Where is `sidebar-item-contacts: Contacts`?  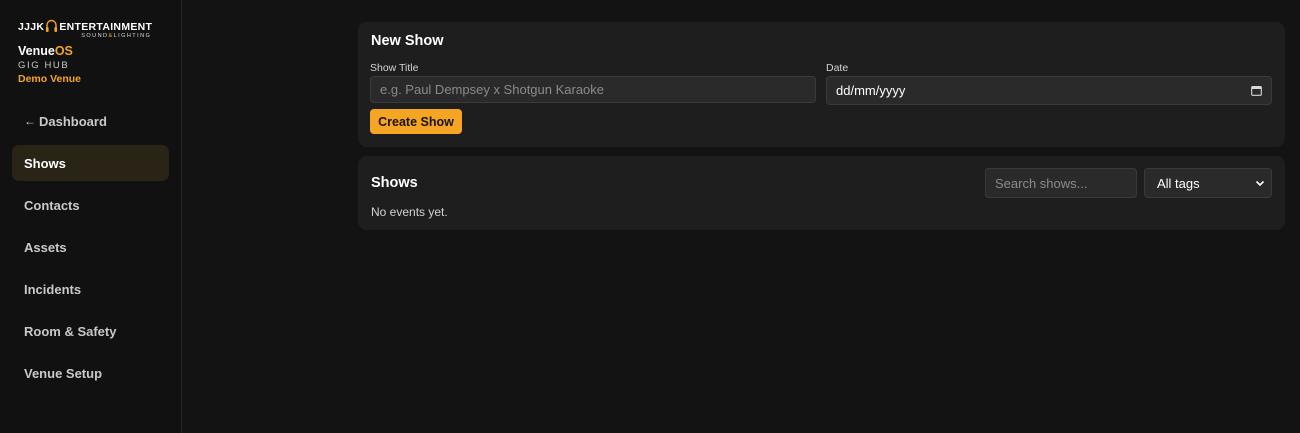 sidebar-item-contacts: Contacts is located at coordinates (90, 205).